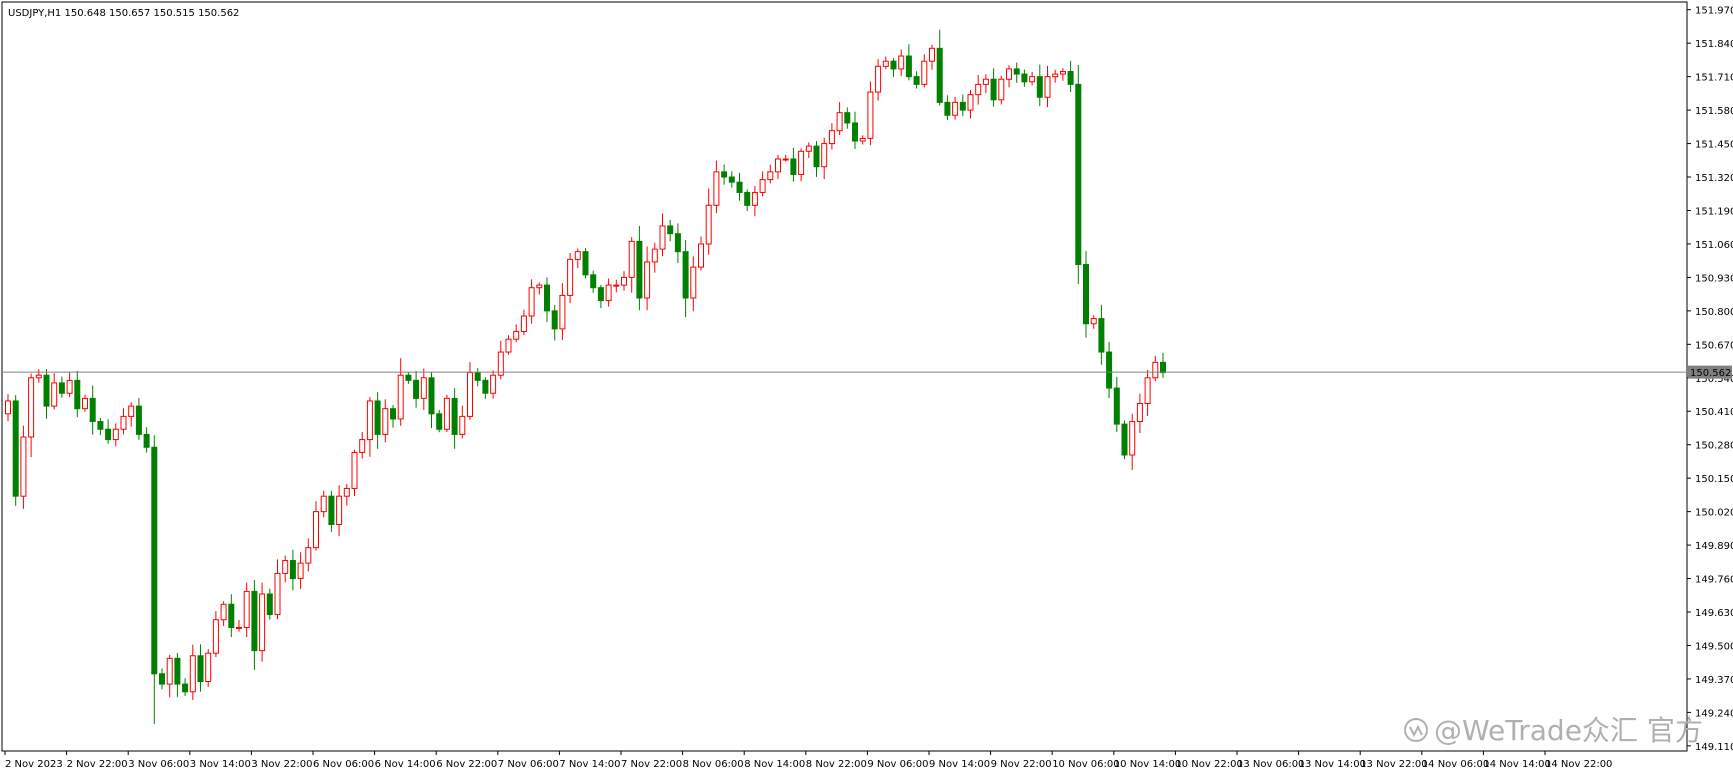 This screenshot has width=1733, height=777. I want to click on y-tick-label: 149.630, so click(1714, 613).